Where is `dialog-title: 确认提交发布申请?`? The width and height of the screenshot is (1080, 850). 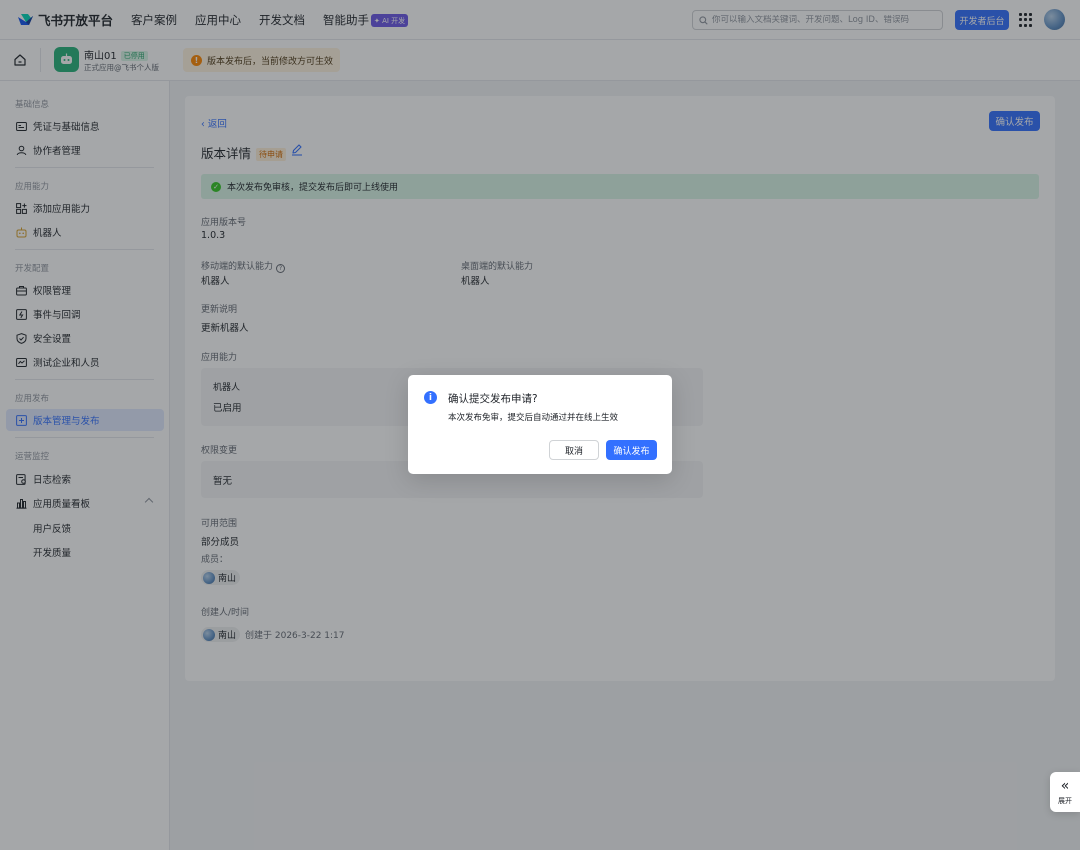
dialog-title: 确认提交发布申请? is located at coordinates (493, 399).